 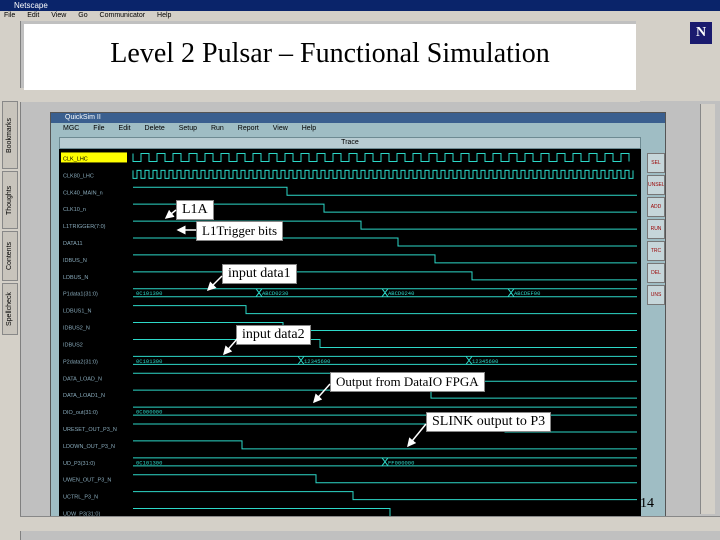 I want to click on arrow-dataio, so click(x=322, y=393).